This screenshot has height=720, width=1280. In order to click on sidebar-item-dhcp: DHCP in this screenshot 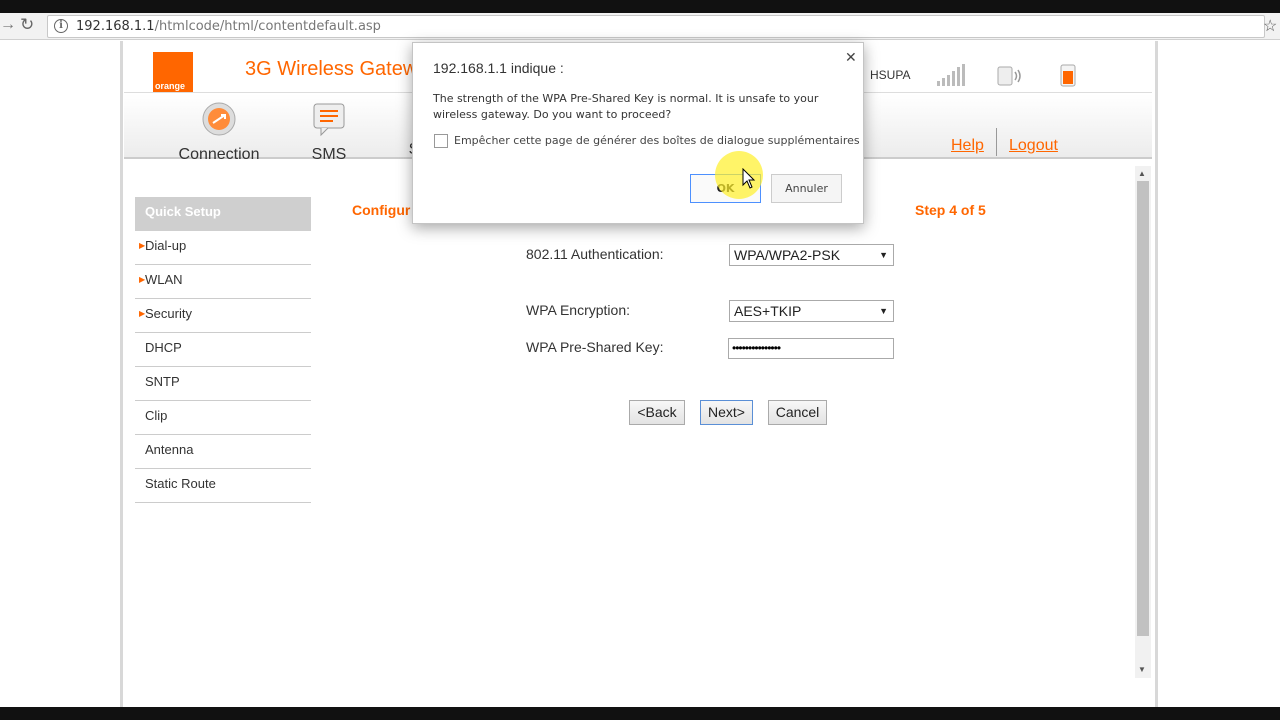, I will do `click(223, 350)`.